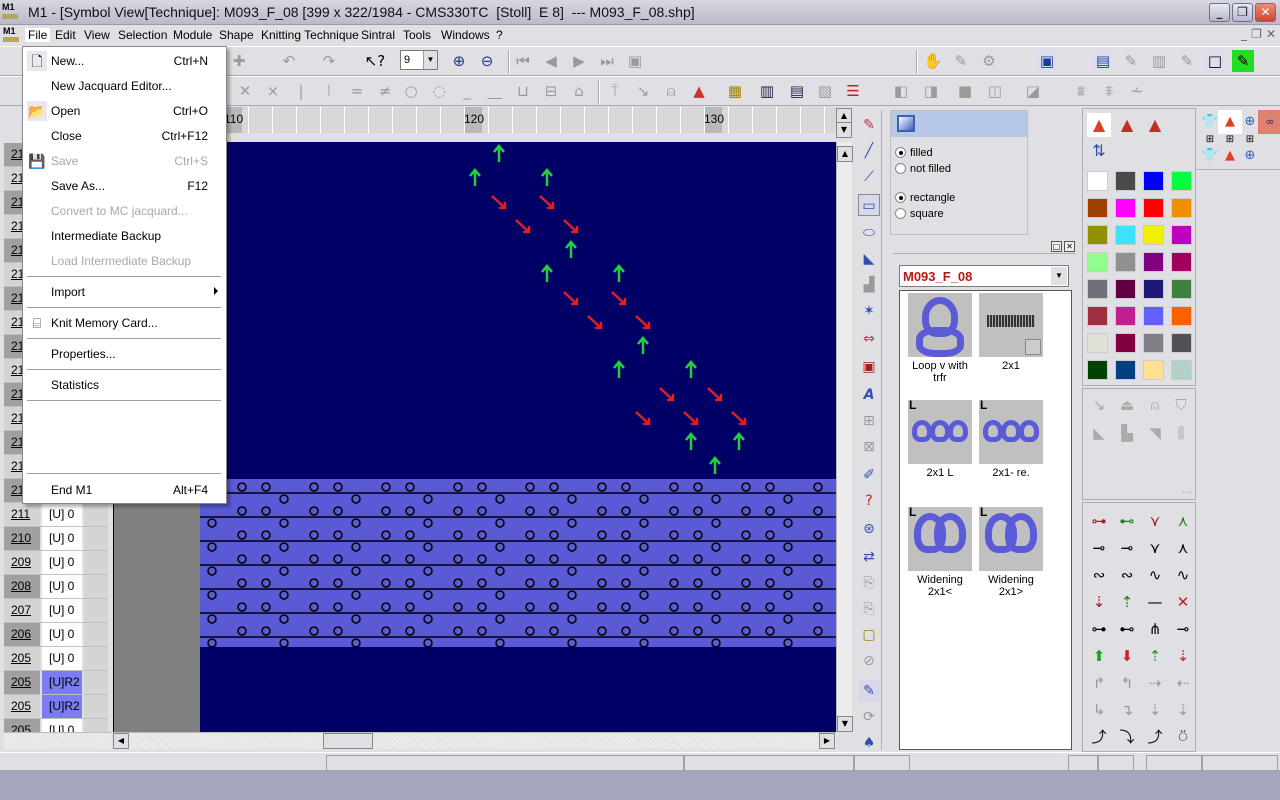 Image resolution: width=1280 pixels, height=800 pixels. I want to click on vertical-line-2-icon: ⦚, so click(329, 91).